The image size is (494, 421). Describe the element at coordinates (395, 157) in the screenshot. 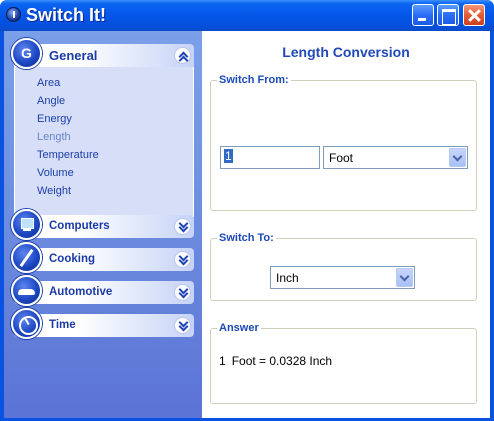

I see `from-unit-select: Foot` at that location.